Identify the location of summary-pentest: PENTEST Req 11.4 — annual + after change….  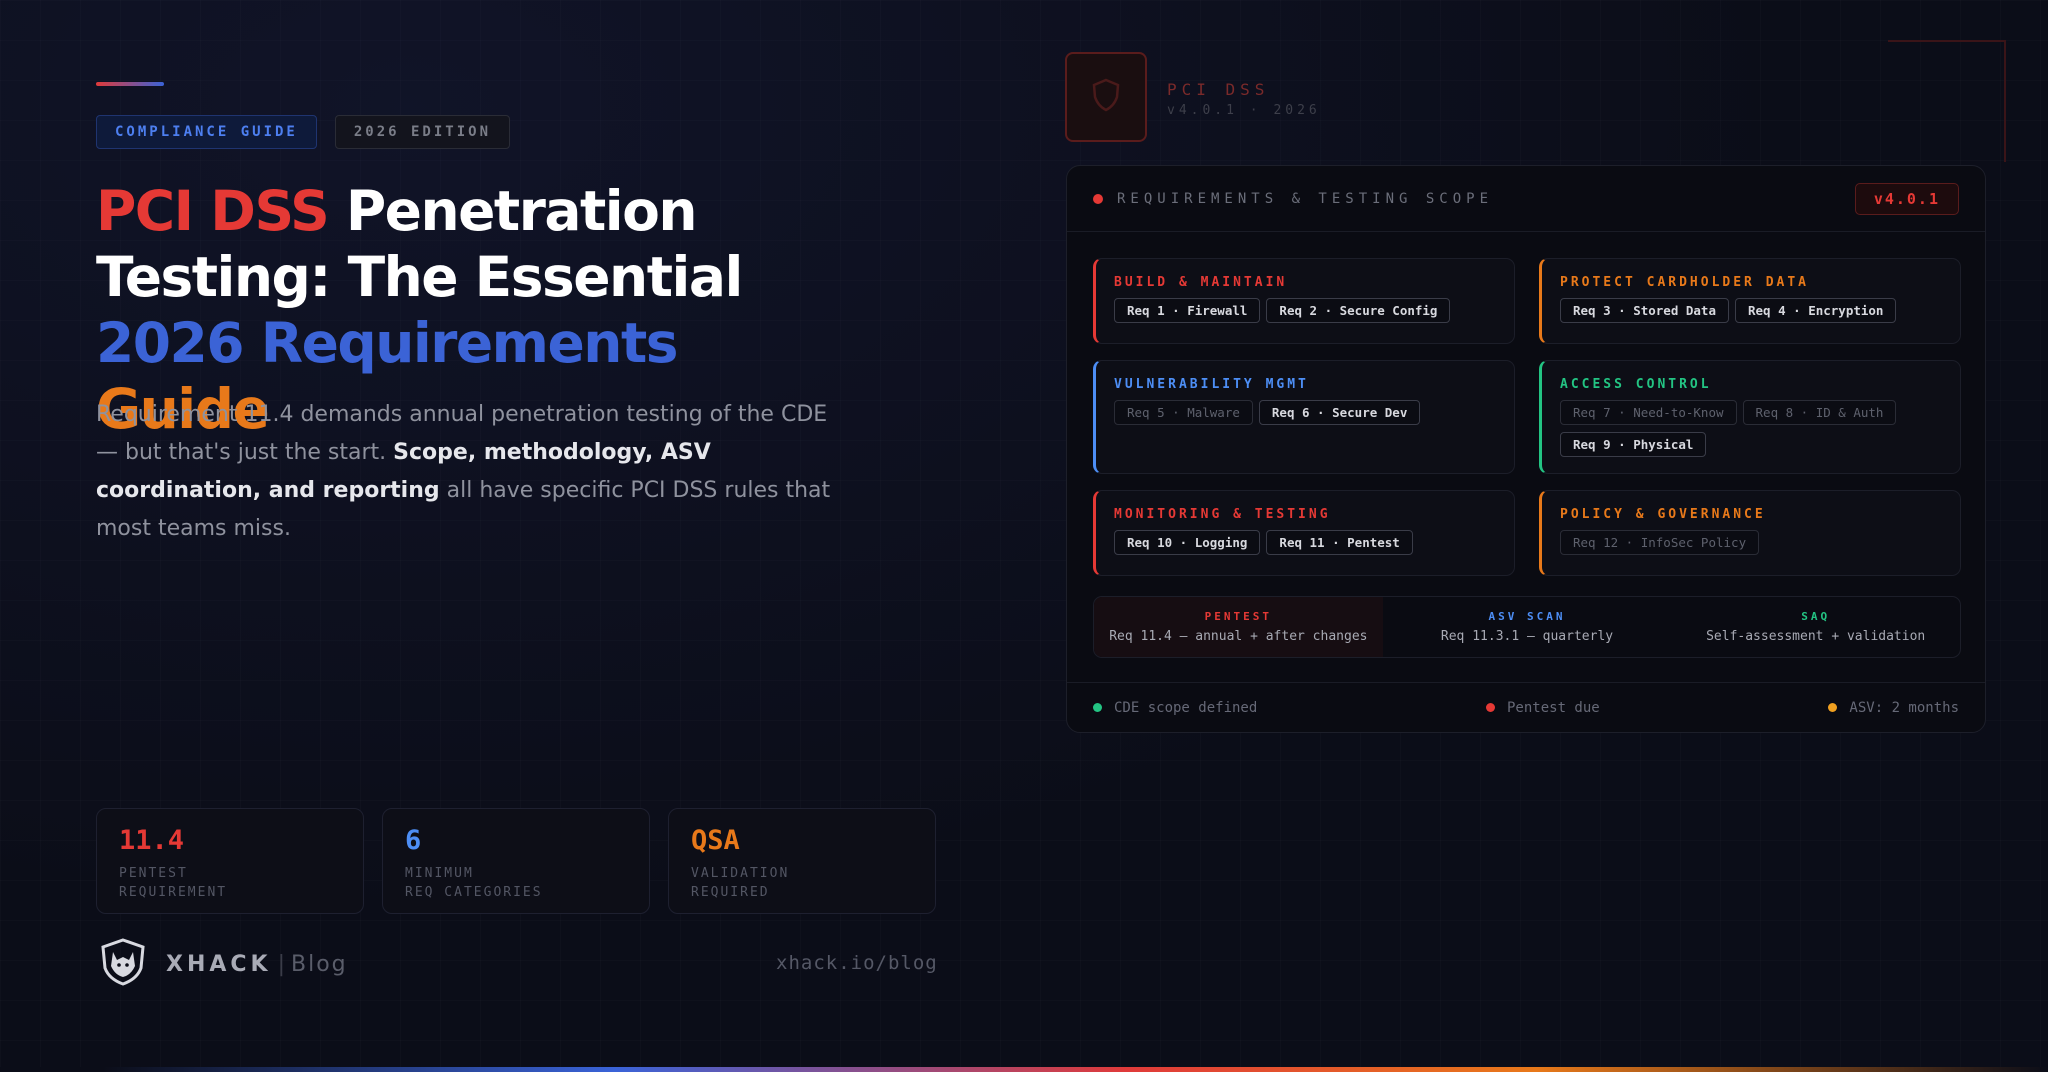
(1238, 627).